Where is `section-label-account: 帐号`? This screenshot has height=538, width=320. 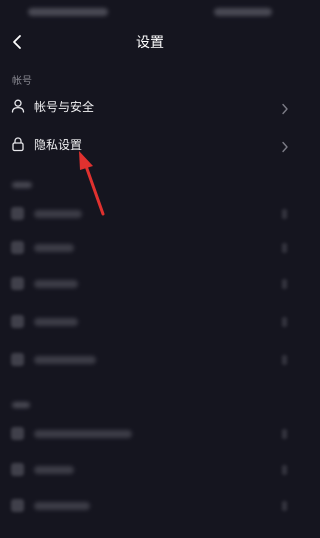
section-label-account: 帐号 is located at coordinates (22, 81).